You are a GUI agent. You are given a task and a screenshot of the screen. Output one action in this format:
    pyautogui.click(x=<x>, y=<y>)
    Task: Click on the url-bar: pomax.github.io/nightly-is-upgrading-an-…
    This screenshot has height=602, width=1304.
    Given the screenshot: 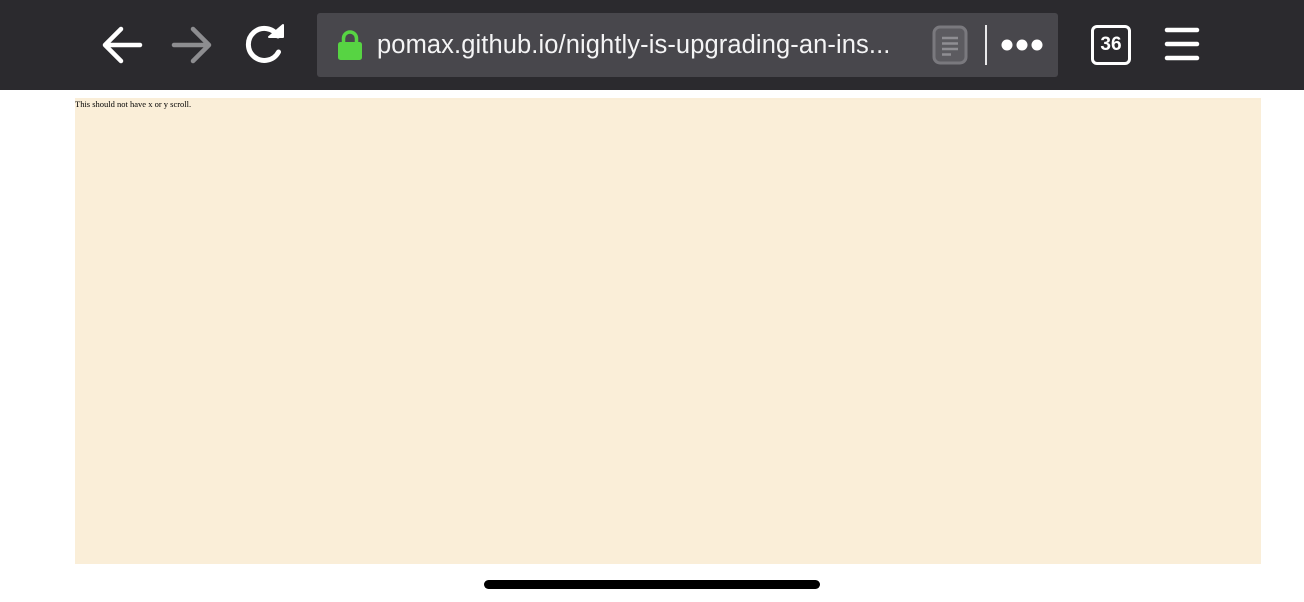 What is the action you would take?
    pyautogui.click(x=687, y=45)
    